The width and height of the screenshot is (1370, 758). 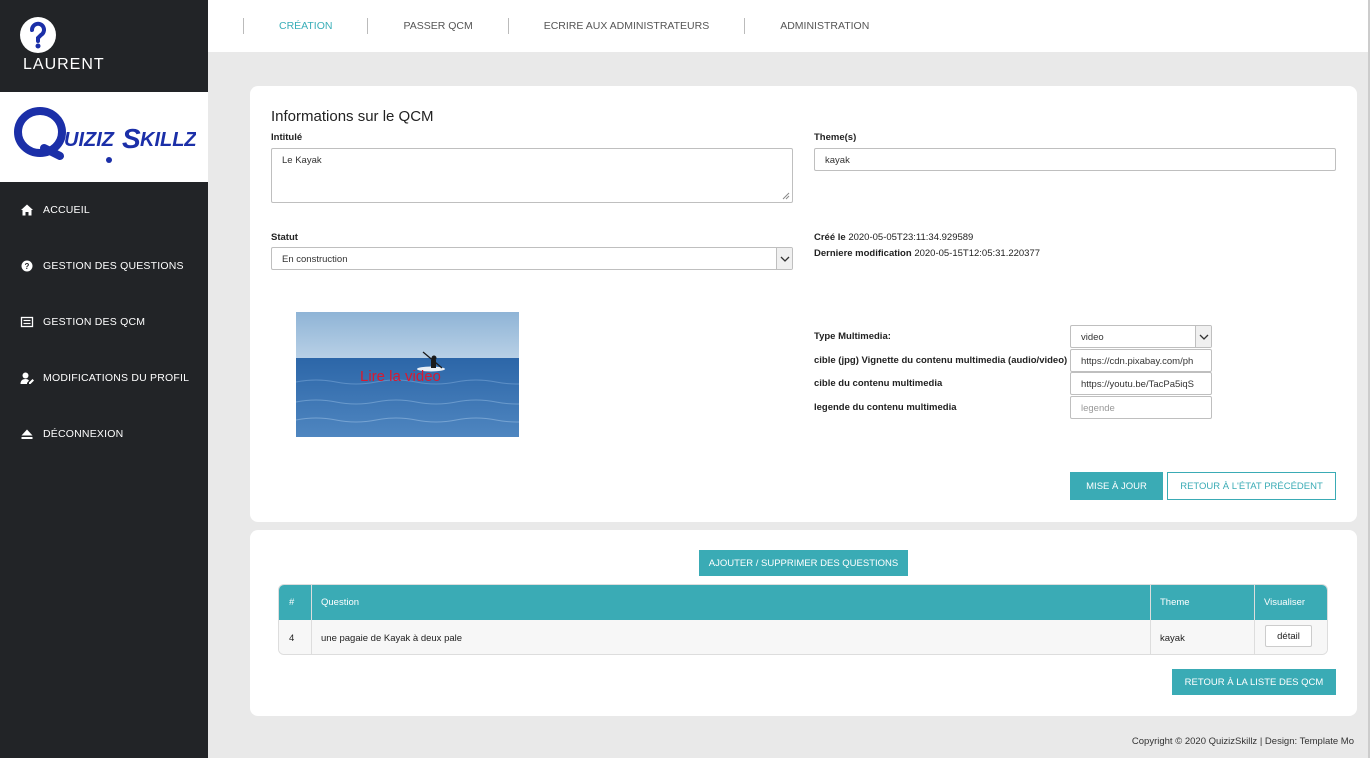 I want to click on statut-select: En construction, so click(x=532, y=258).